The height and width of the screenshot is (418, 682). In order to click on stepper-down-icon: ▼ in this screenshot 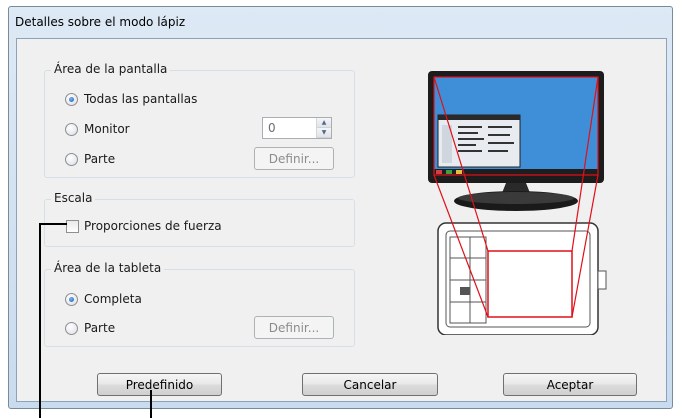, I will do `click(324, 133)`.